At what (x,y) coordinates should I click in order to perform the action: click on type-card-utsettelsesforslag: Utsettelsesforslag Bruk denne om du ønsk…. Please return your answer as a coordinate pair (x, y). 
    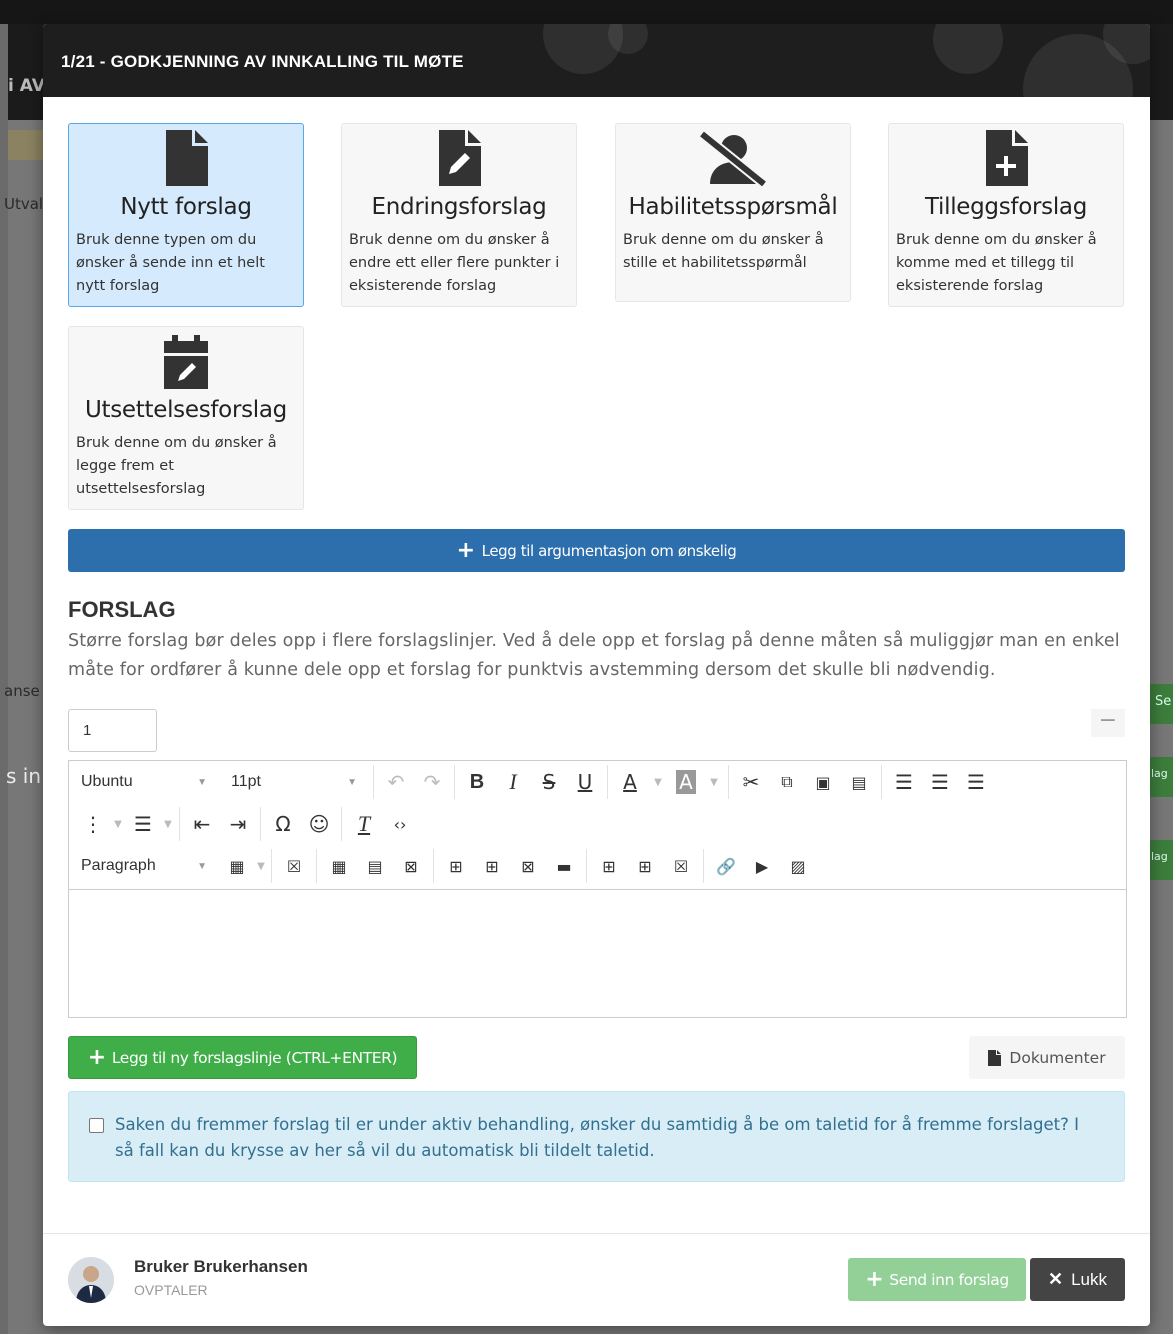
    Looking at the image, I should click on (186, 418).